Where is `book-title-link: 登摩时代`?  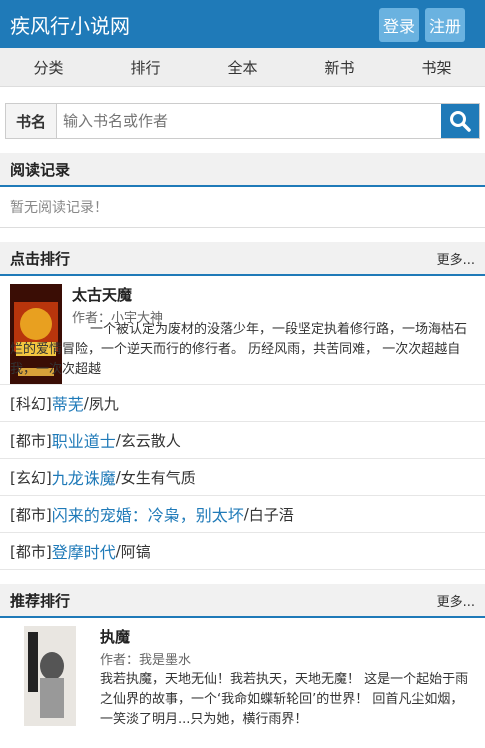 book-title-link: 登摩时代 is located at coordinates (84, 551).